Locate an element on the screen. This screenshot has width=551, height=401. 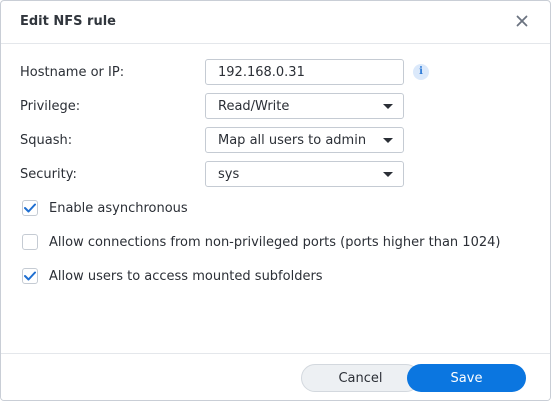
hostname-row: Hostname or IP: 192.168.0.31 i is located at coordinates (275, 73).